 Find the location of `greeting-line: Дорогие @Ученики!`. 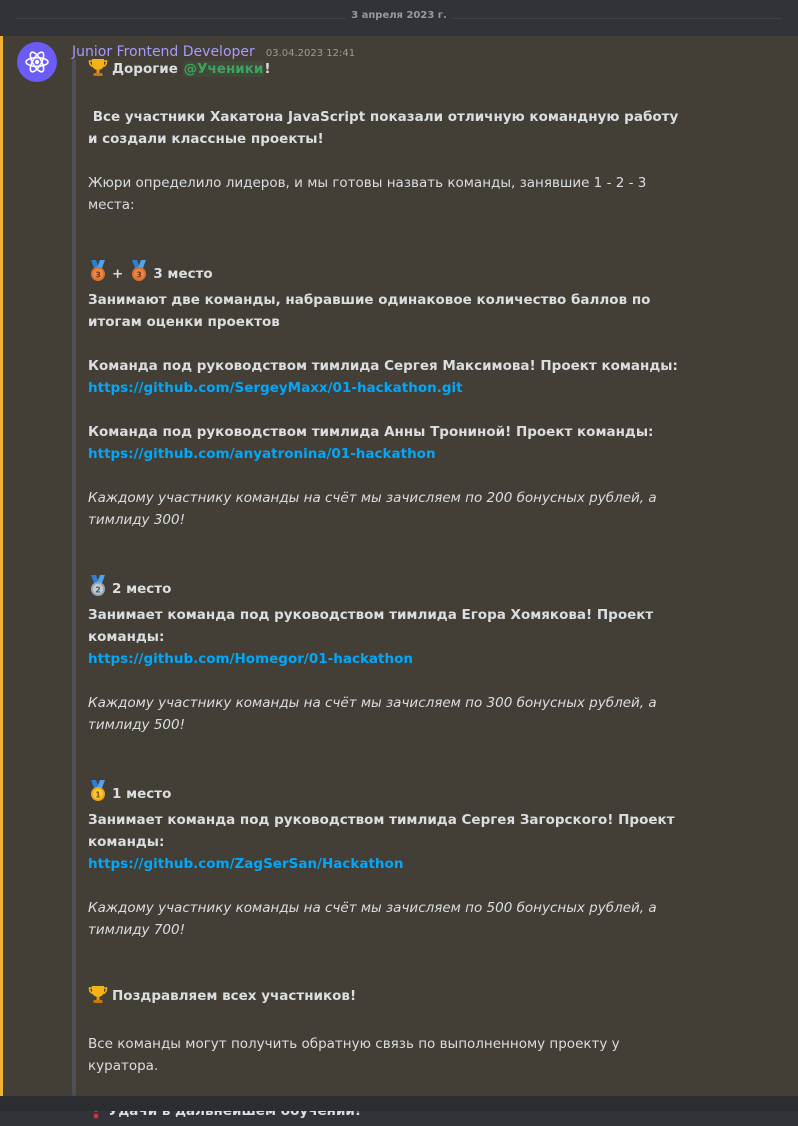

greeting-line: Дорогие @Ученики! is located at coordinates (388, 71).